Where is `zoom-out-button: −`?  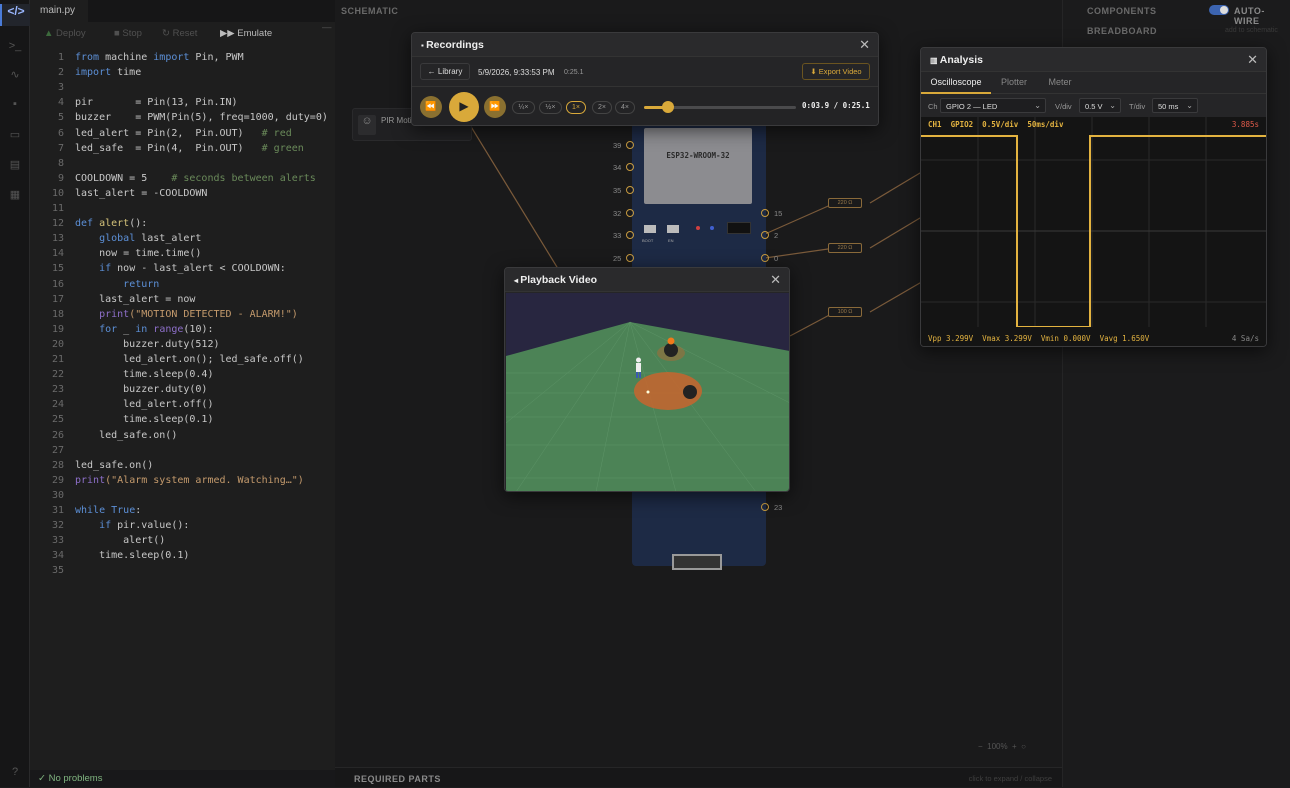
zoom-out-button: − is located at coordinates (980, 746).